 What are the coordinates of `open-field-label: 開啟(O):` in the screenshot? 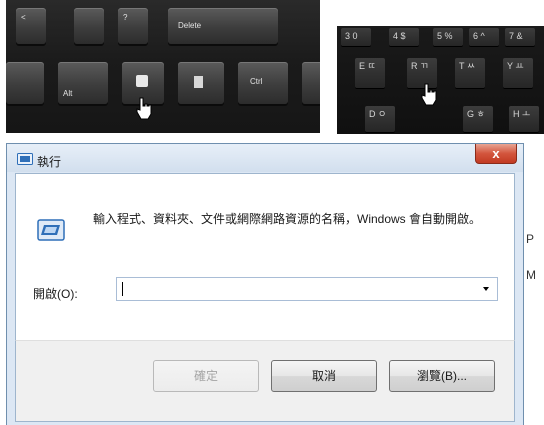 It's located at (55, 294).